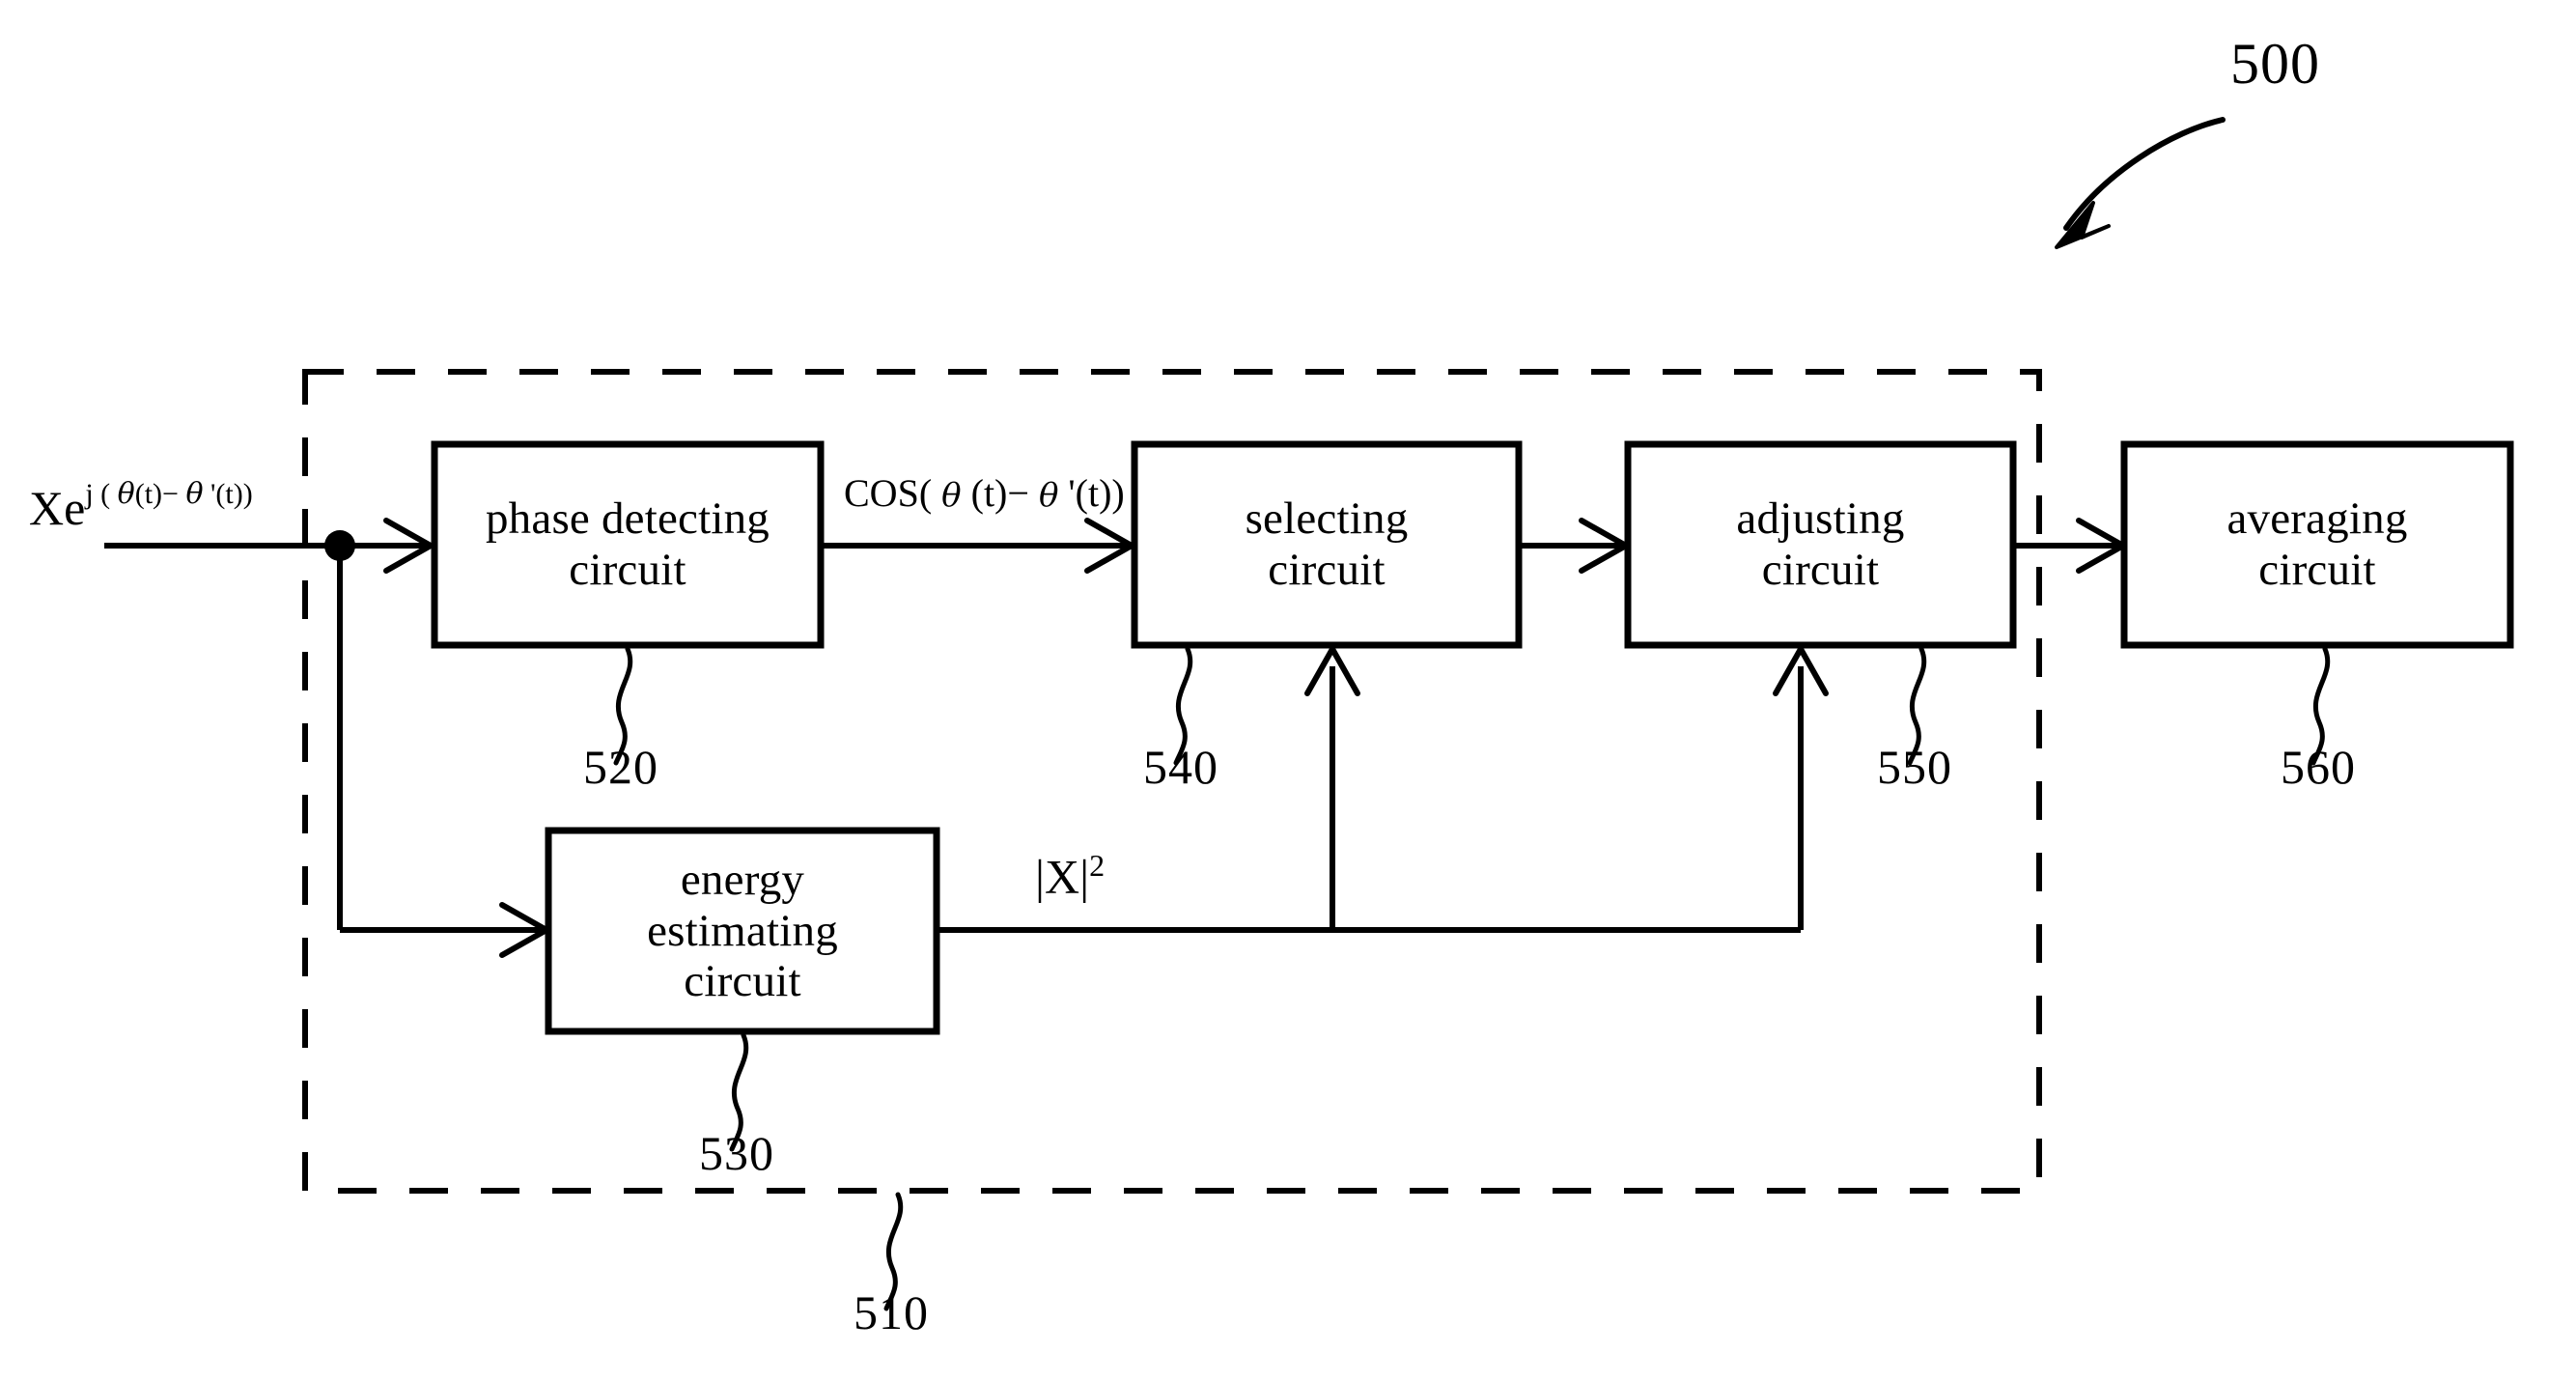 This screenshot has width=2576, height=1380. Describe the element at coordinates (1070, 876) in the screenshot. I see `energy-signal-label: |X|2` at that location.